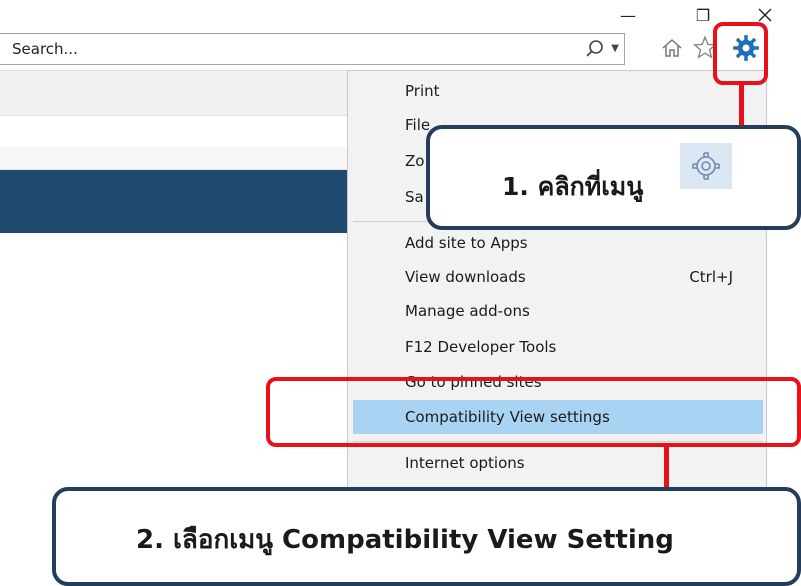 The width and height of the screenshot is (801, 586). I want to click on minimize-icon: —, so click(628, 15).